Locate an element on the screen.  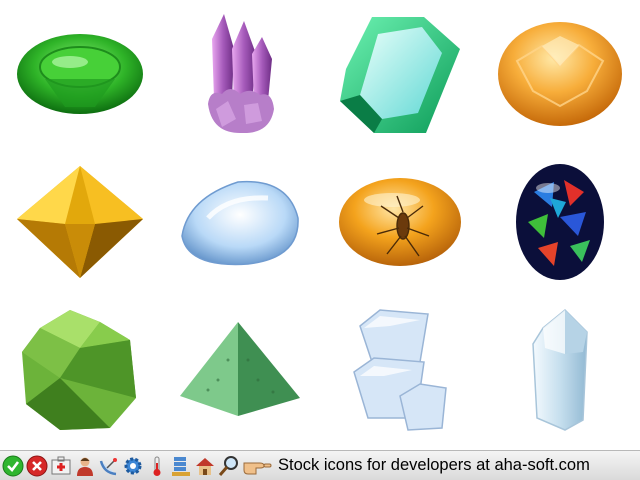
emerald-cut-gem-icon is located at coordinates (400, 74).